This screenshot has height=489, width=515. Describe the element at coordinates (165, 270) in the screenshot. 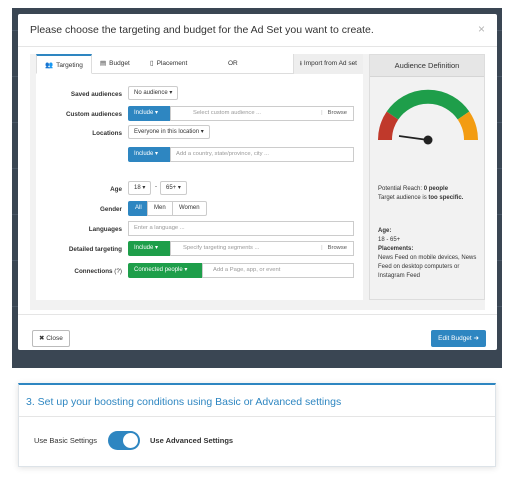

I see `connections-dropdown: Connected people ▾` at that location.